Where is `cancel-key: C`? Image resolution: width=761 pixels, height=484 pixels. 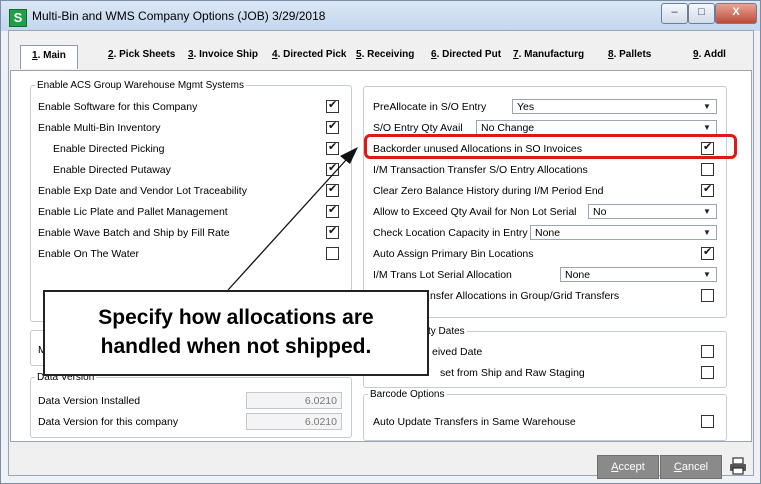
cancel-key: C is located at coordinates (677, 467).